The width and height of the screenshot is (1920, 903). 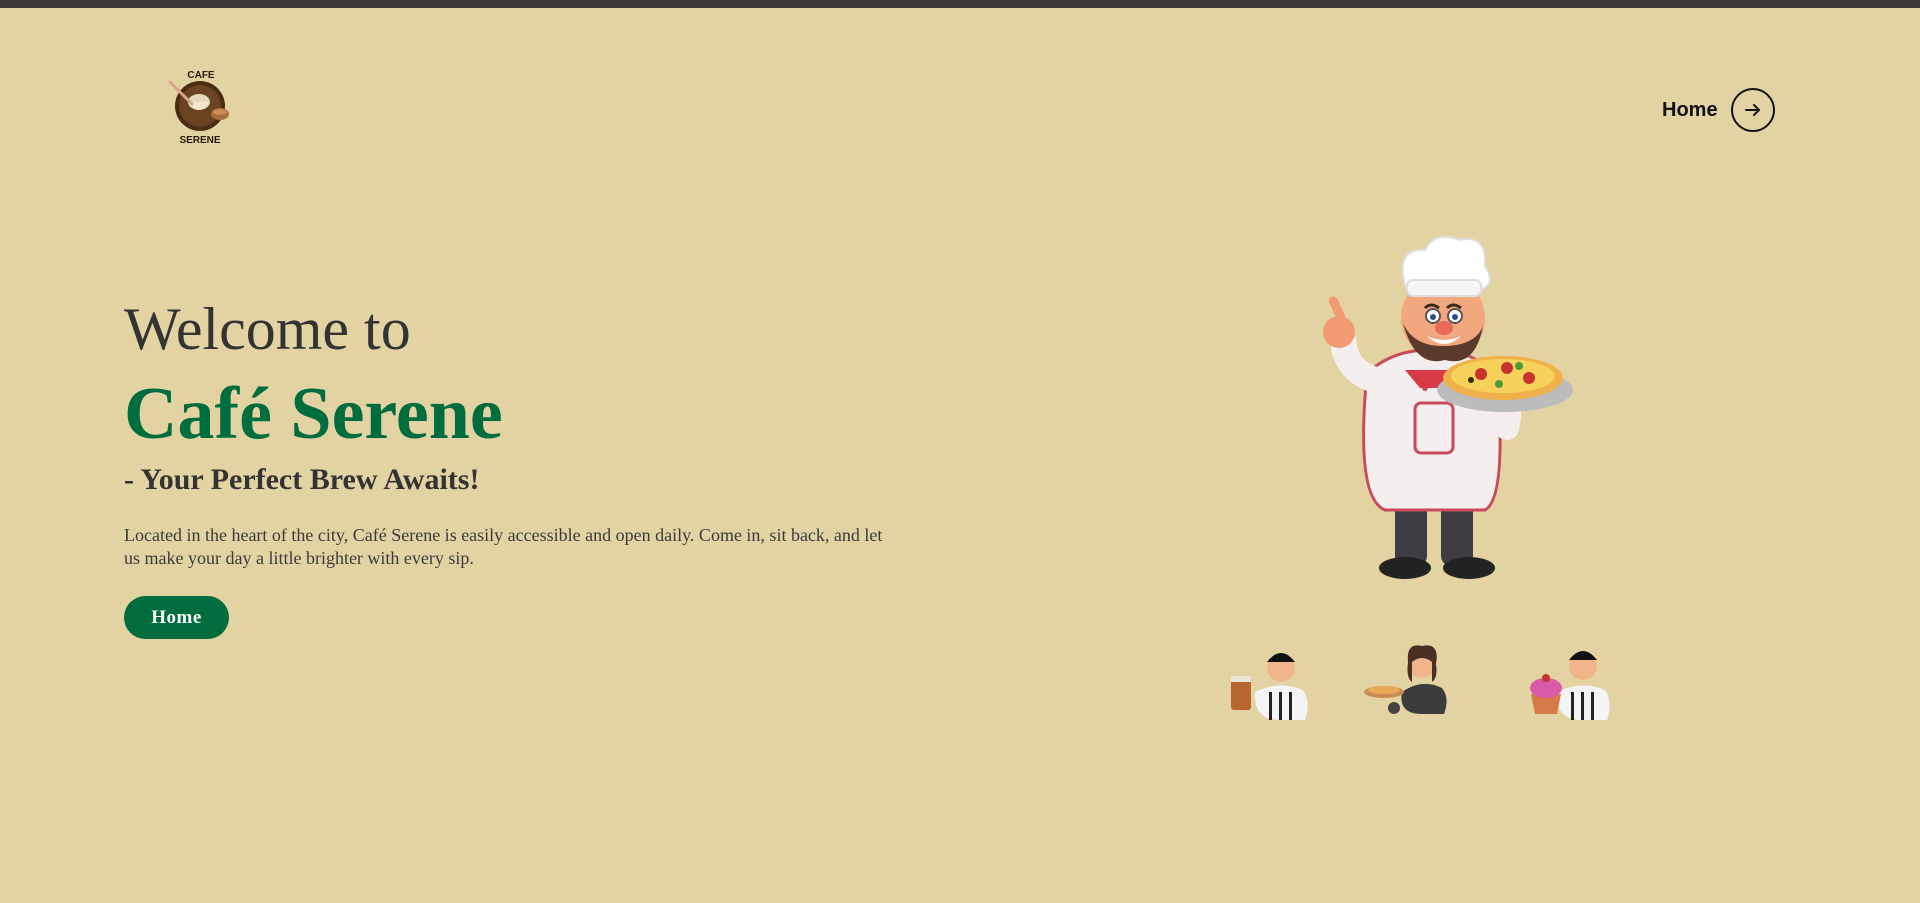 I want to click on svg-text: CAFE, so click(x=201, y=75).